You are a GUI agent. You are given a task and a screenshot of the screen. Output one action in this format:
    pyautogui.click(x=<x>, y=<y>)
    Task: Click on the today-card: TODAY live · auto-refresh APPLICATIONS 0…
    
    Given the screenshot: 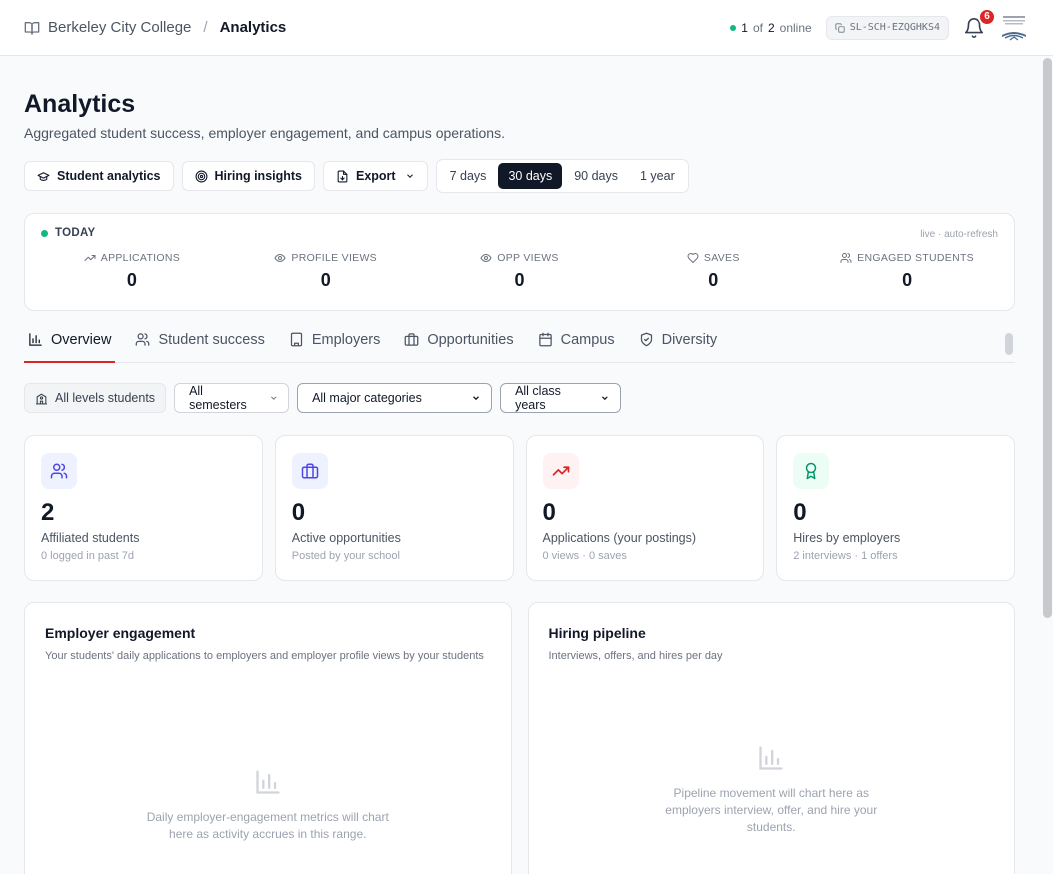 What is the action you would take?
    pyautogui.click(x=519, y=262)
    